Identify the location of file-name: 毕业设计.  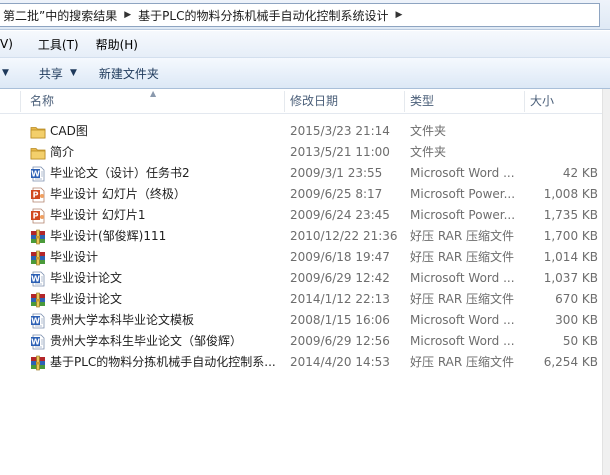
(74, 257).